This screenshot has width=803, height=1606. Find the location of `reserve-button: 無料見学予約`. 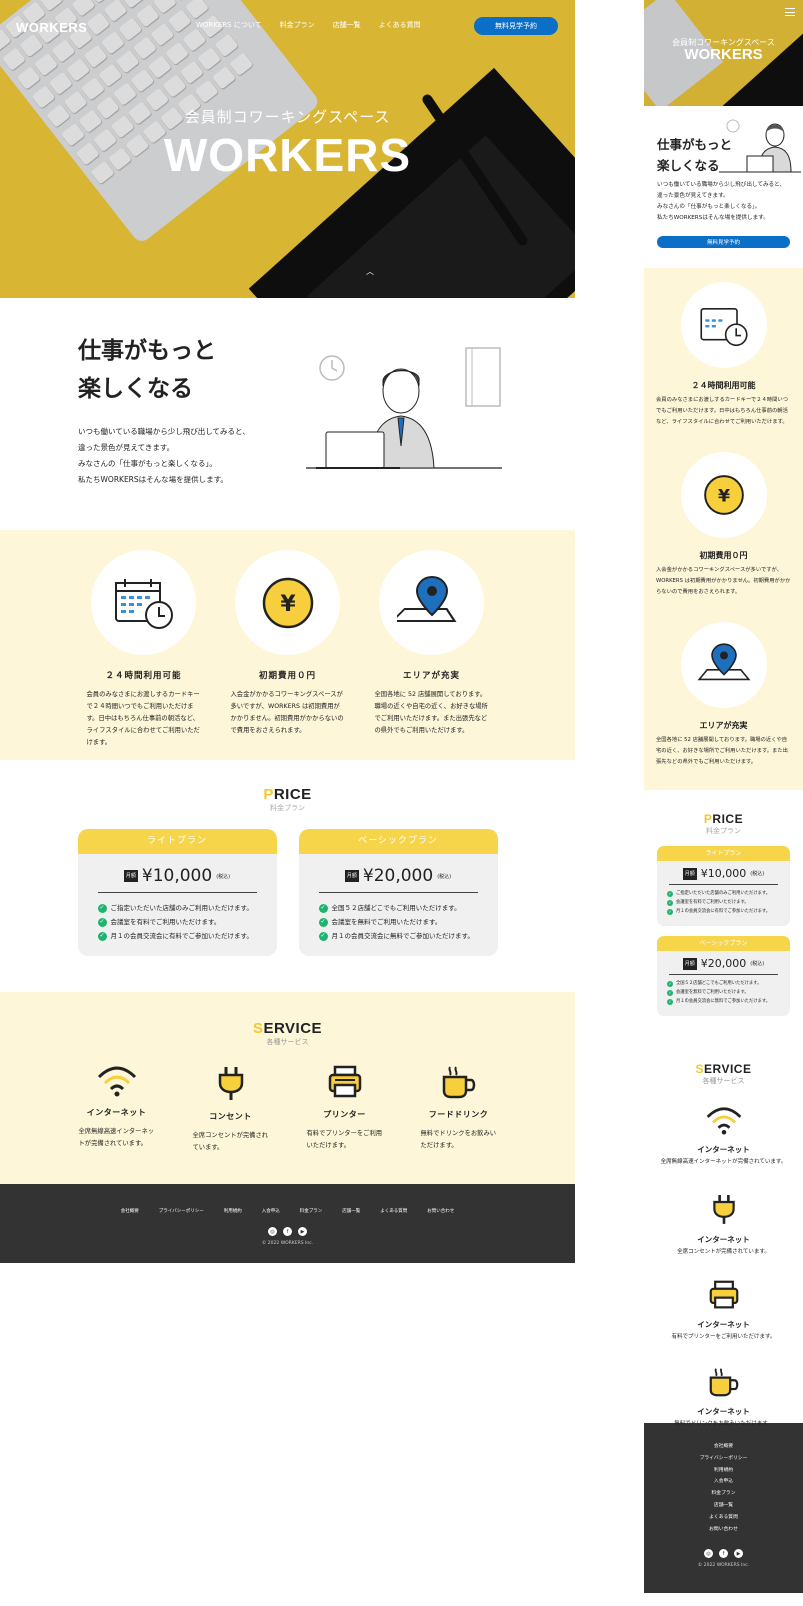

reserve-button: 無料見学予約 is located at coordinates (516, 26).